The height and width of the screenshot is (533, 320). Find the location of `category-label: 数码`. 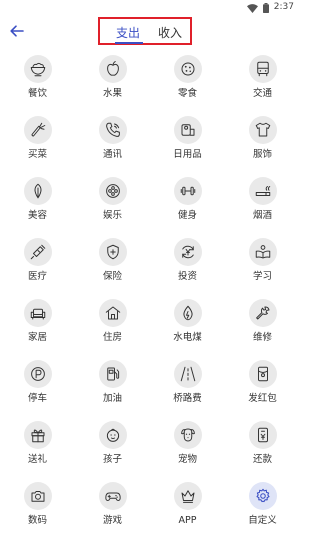

category-label: 数码 is located at coordinates (37, 520).